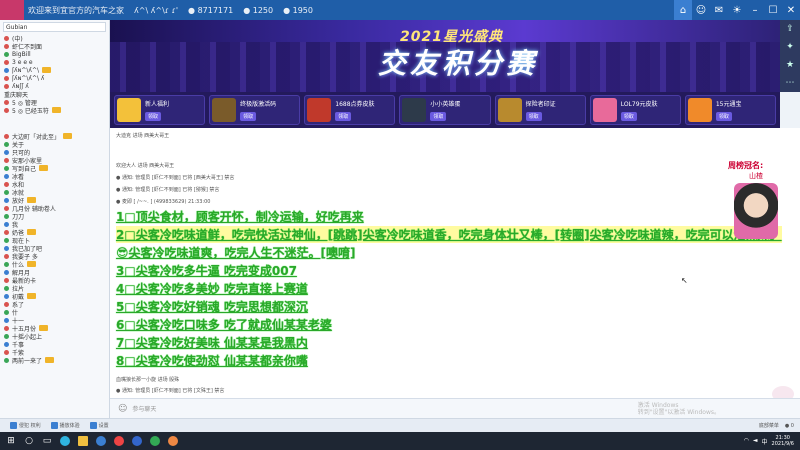  What do you see at coordinates (11, 441) in the screenshot?
I see `windows-start-icon: ⊞` at bounding box center [11, 441].